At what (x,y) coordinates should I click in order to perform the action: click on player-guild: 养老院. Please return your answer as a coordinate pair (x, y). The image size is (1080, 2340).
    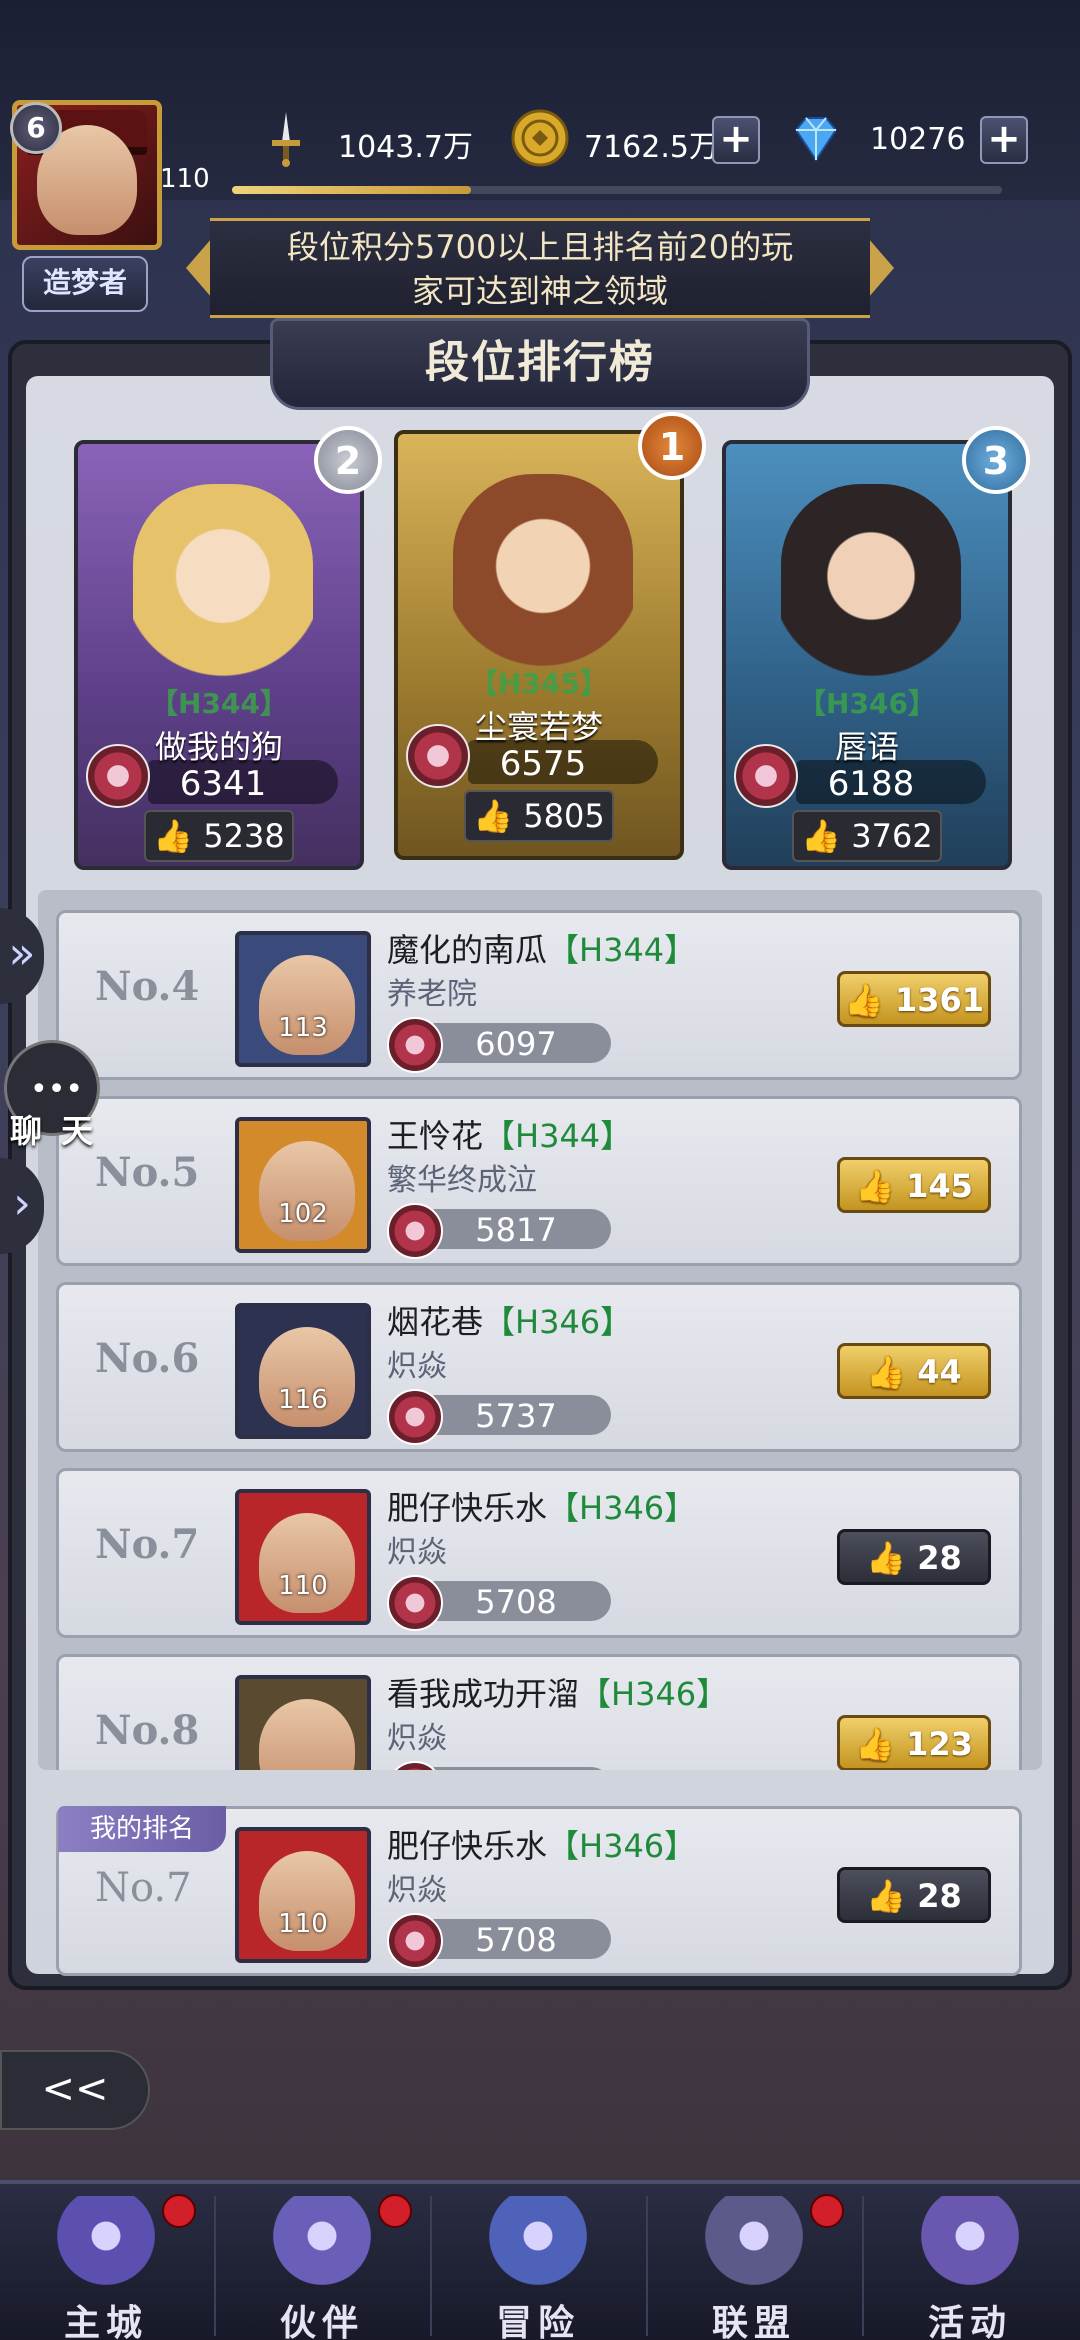
    Looking at the image, I should click on (432, 994).